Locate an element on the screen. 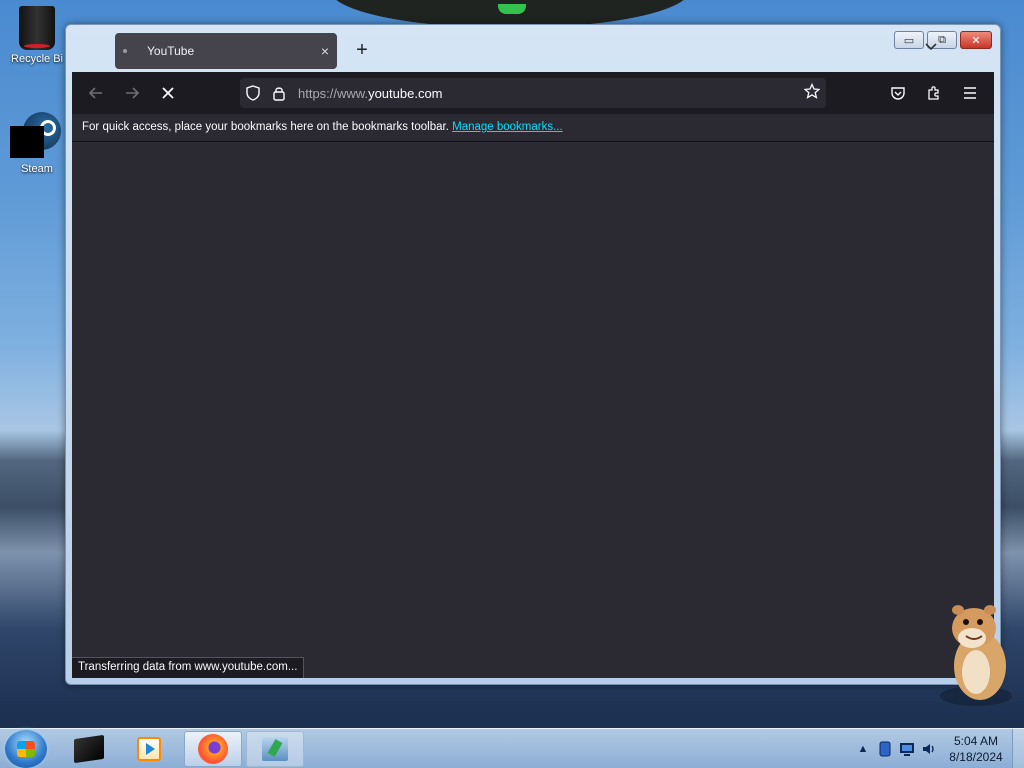 The width and height of the screenshot is (1024, 768). list-all-tabs-button is located at coordinates (931, 47).